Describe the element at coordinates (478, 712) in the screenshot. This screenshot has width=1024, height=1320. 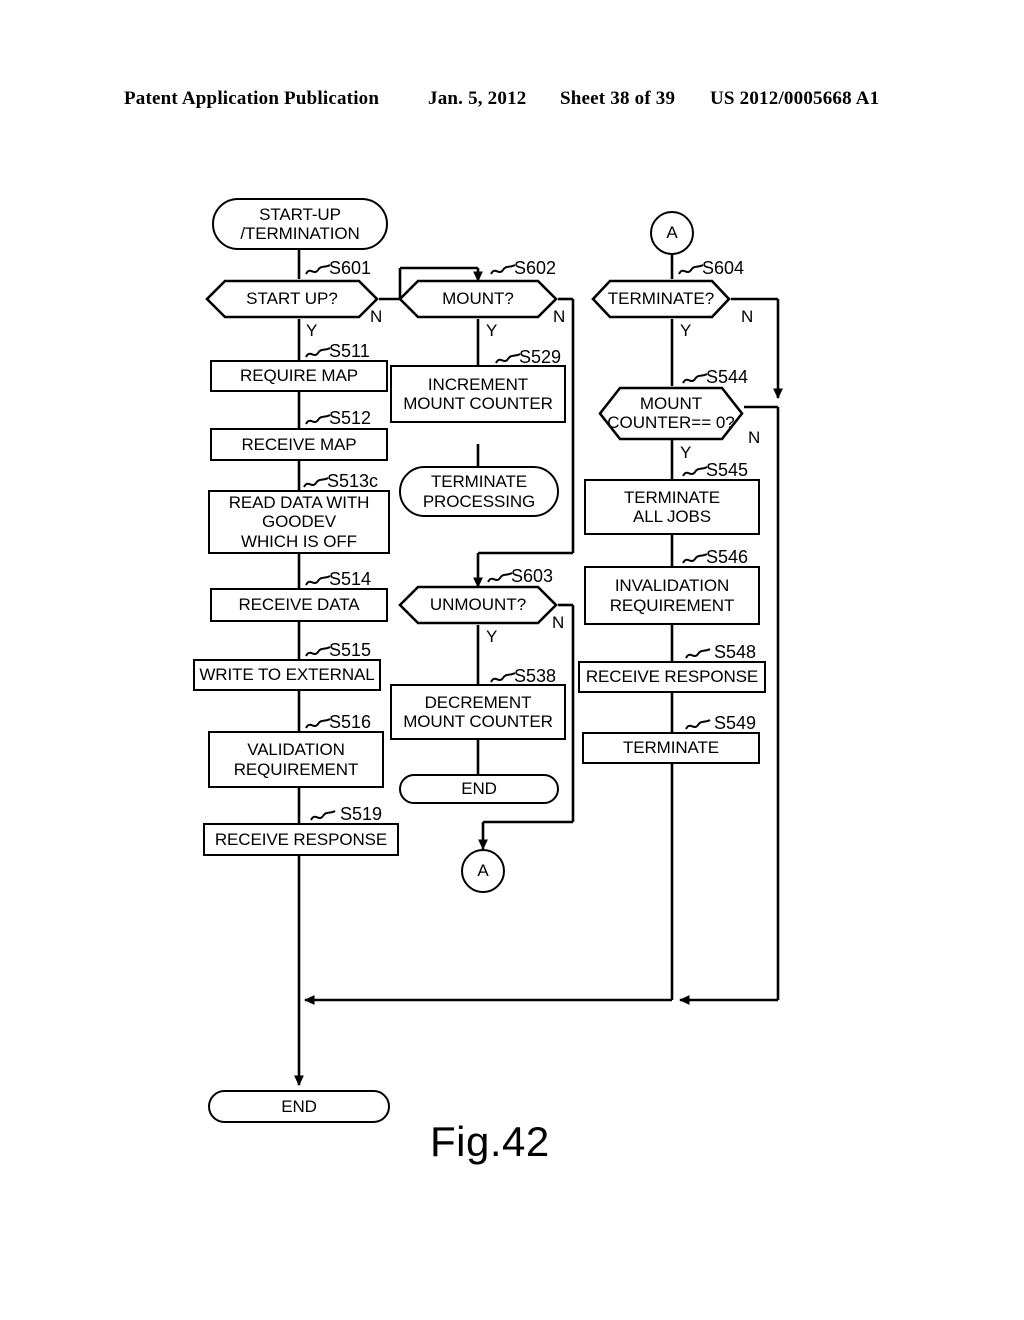
I see `process-decrement-mount-counter: DECREMENT MOUNT COUNTER` at that location.